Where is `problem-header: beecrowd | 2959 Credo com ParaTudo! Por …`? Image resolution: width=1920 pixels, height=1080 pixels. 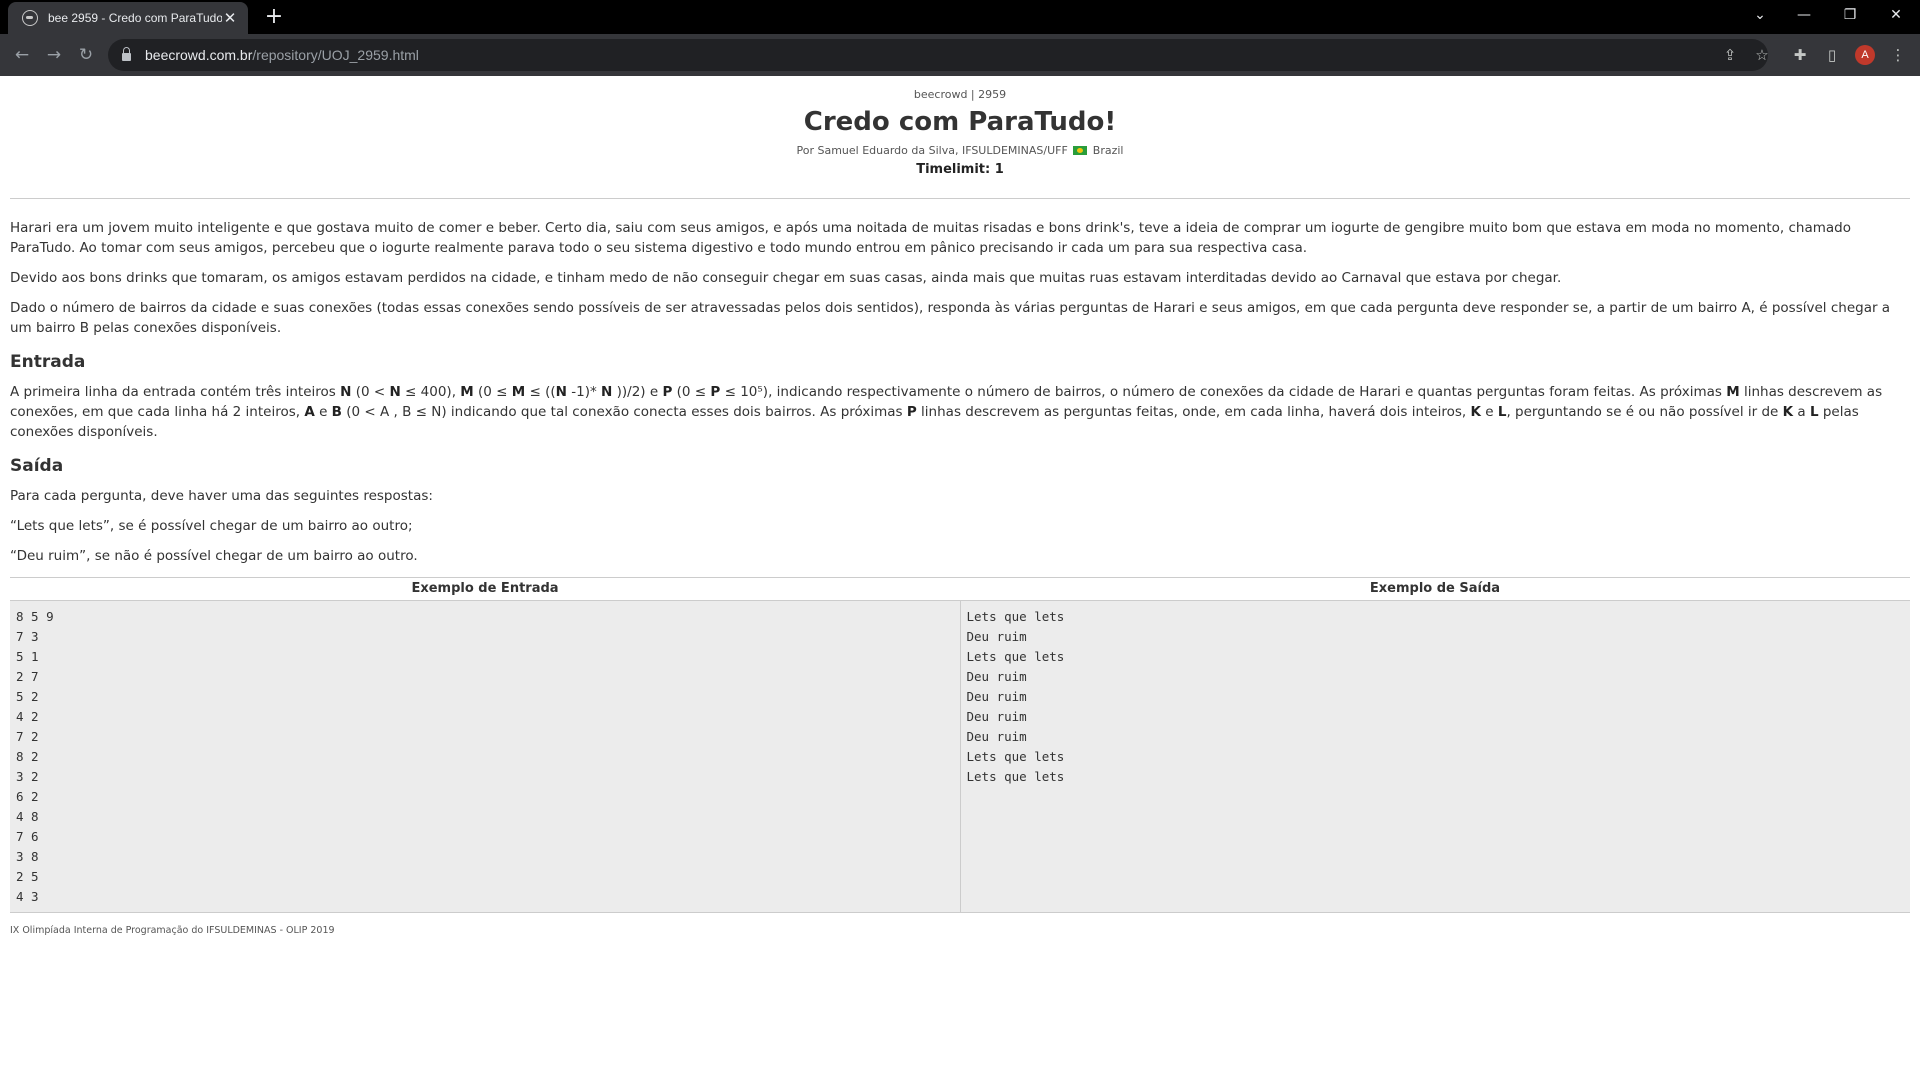
problem-header: beecrowd | 2959 Credo com ParaTudo! Por … is located at coordinates (960, 132).